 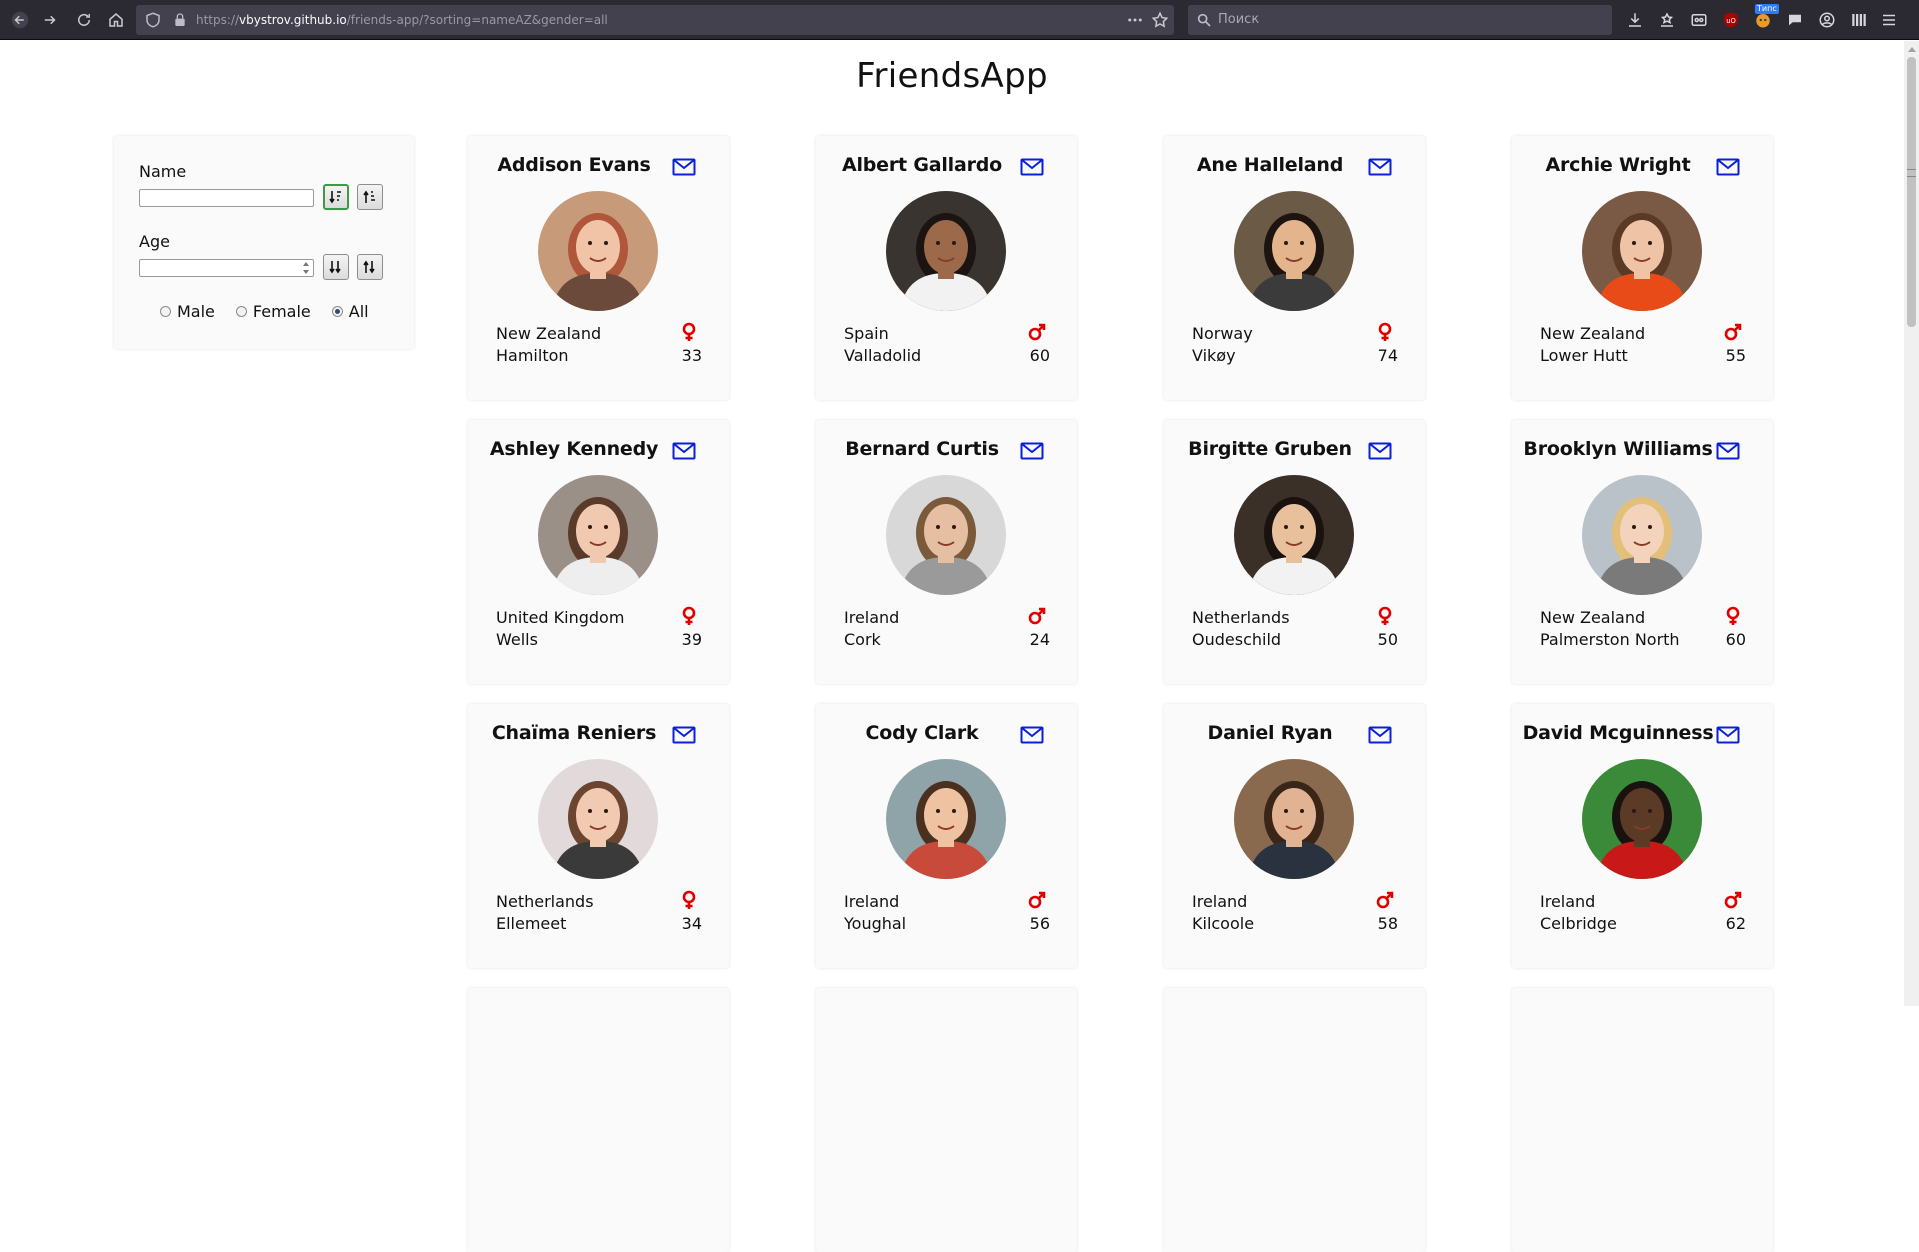 I want to click on friend-card: Cody Clark Ireland Youghal 56, so click(x=946, y=836).